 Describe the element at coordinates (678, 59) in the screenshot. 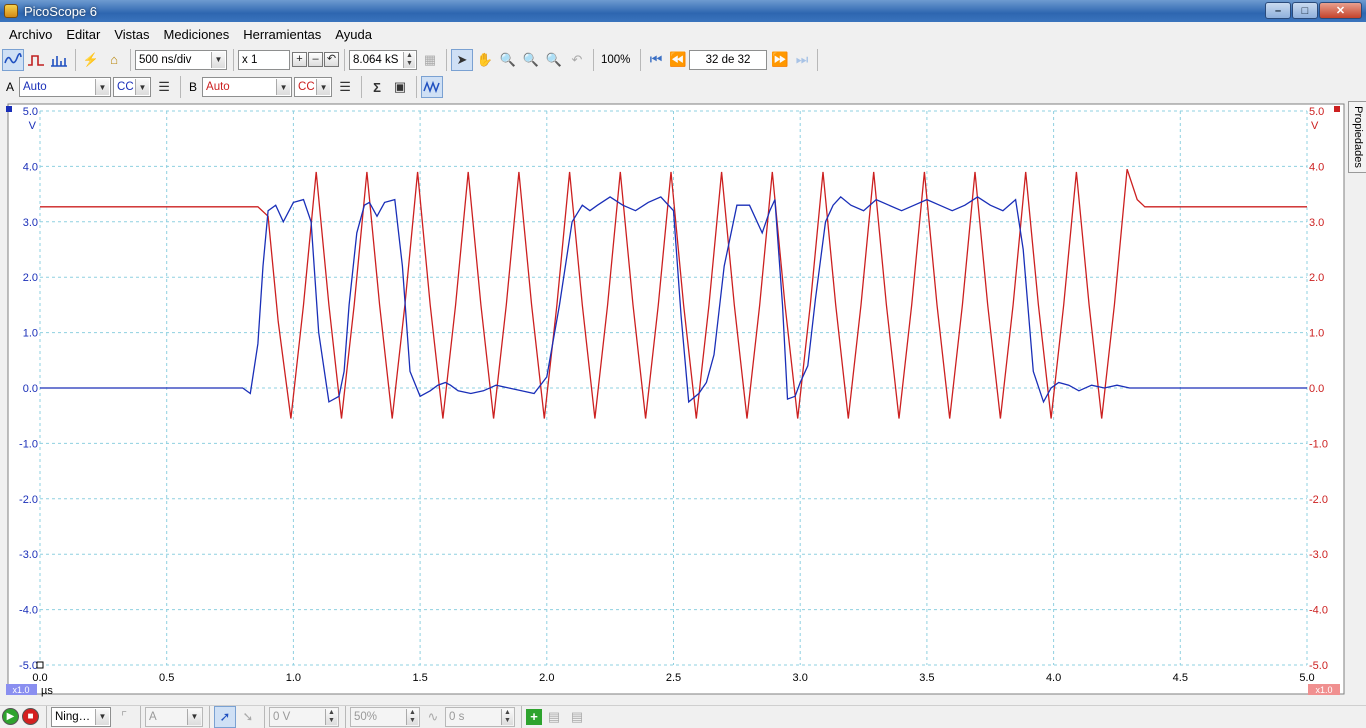

I see `previous-buffer-icon: ⏪` at that location.